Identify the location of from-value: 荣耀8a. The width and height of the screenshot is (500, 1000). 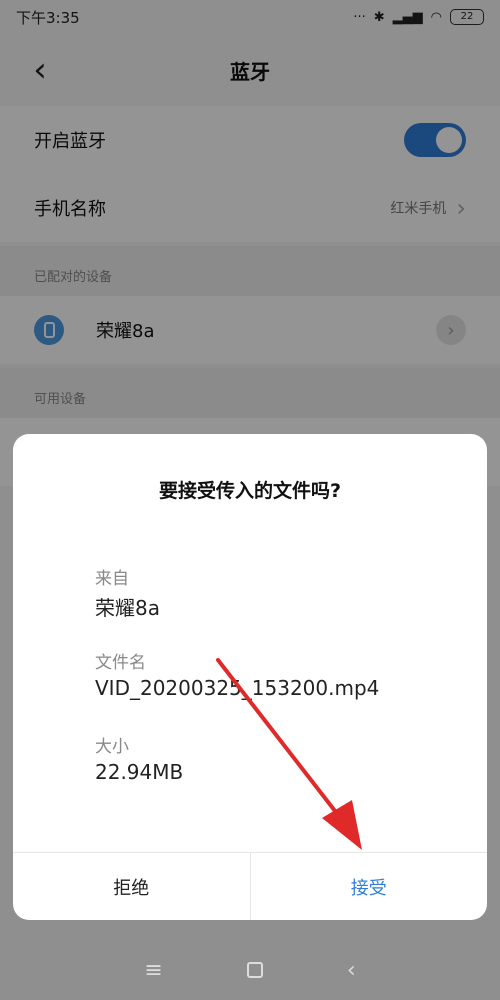
(127, 608).